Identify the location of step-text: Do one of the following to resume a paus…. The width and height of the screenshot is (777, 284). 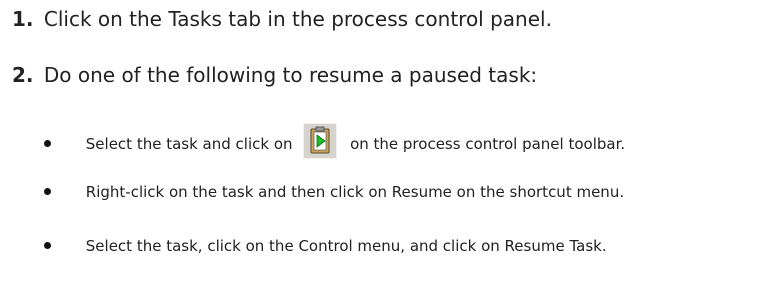
(290, 75).